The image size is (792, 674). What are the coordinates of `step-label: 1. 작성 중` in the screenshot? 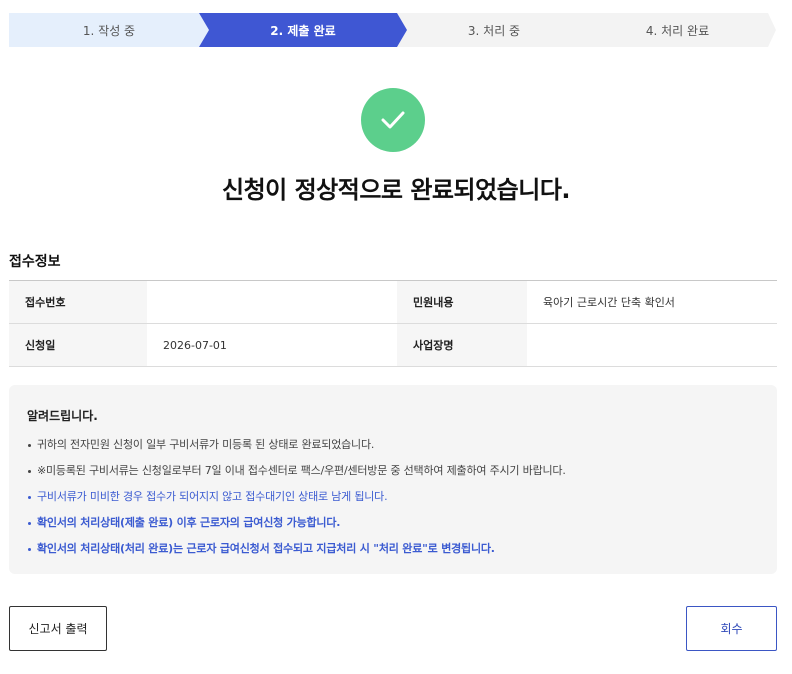 It's located at (109, 30).